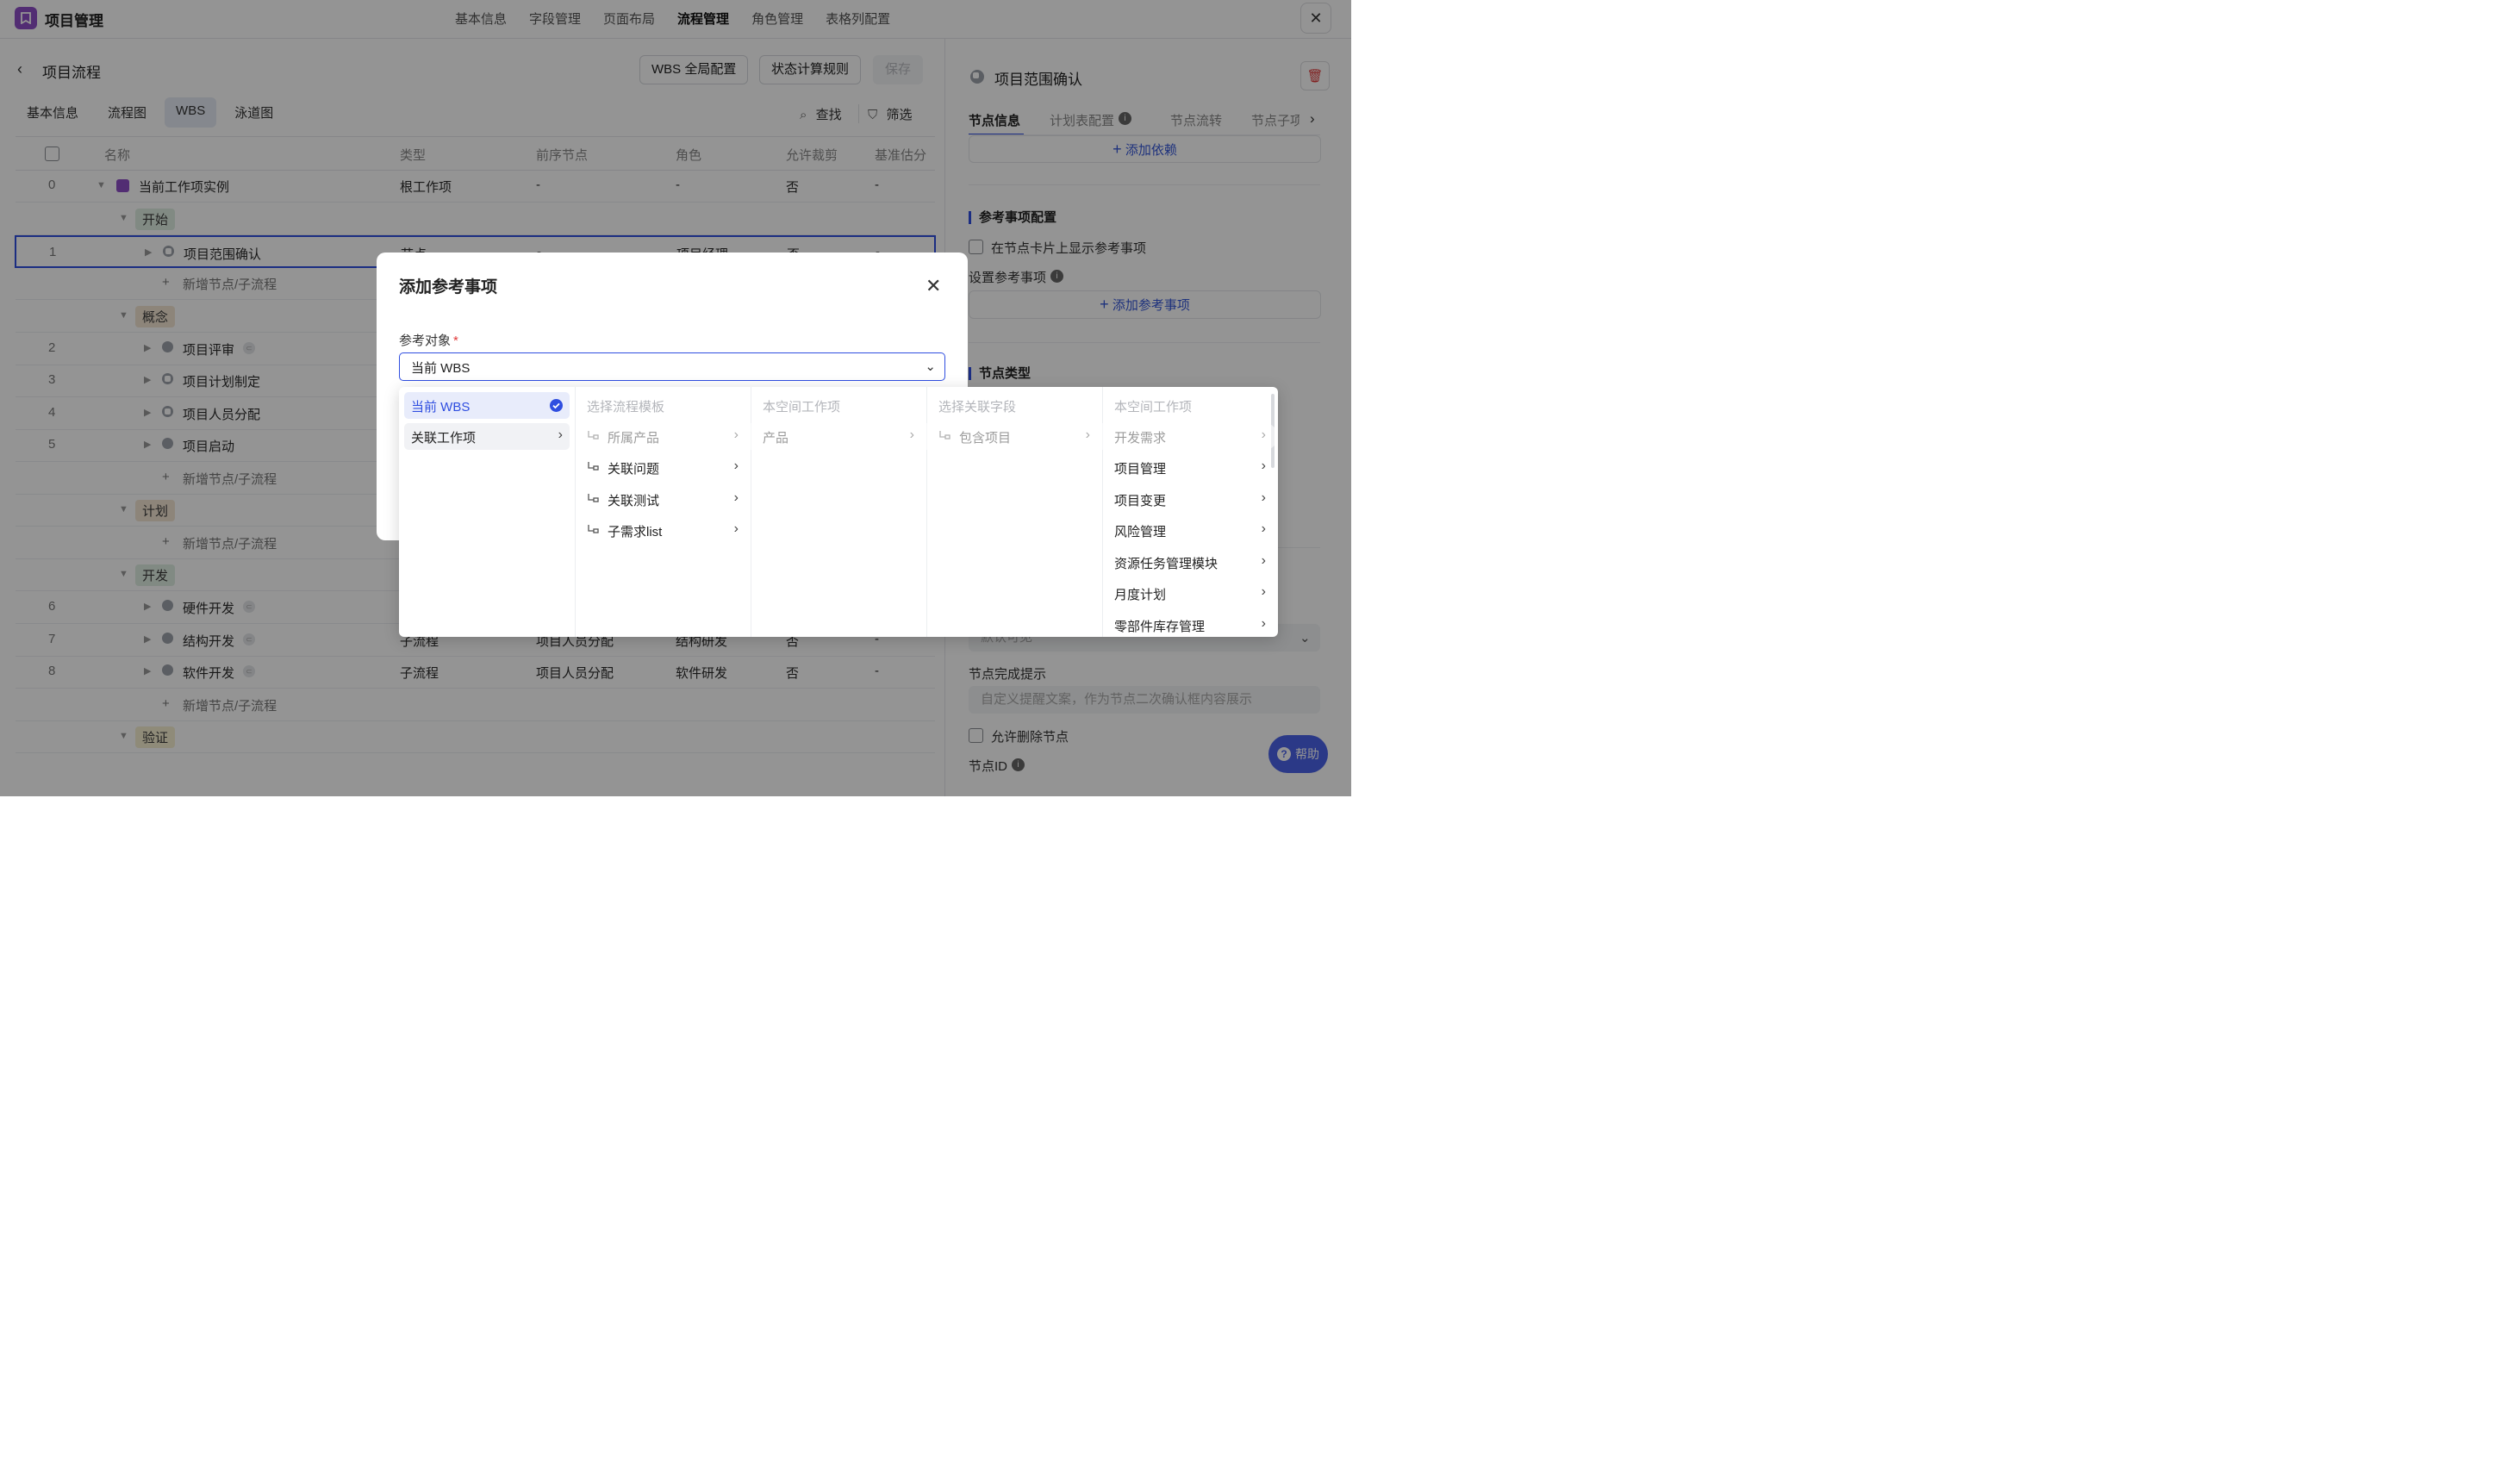 The height and width of the screenshot is (1484, 2518). What do you see at coordinates (930, 366) in the screenshot?
I see `chevron-down-icon: ⌄` at bounding box center [930, 366].